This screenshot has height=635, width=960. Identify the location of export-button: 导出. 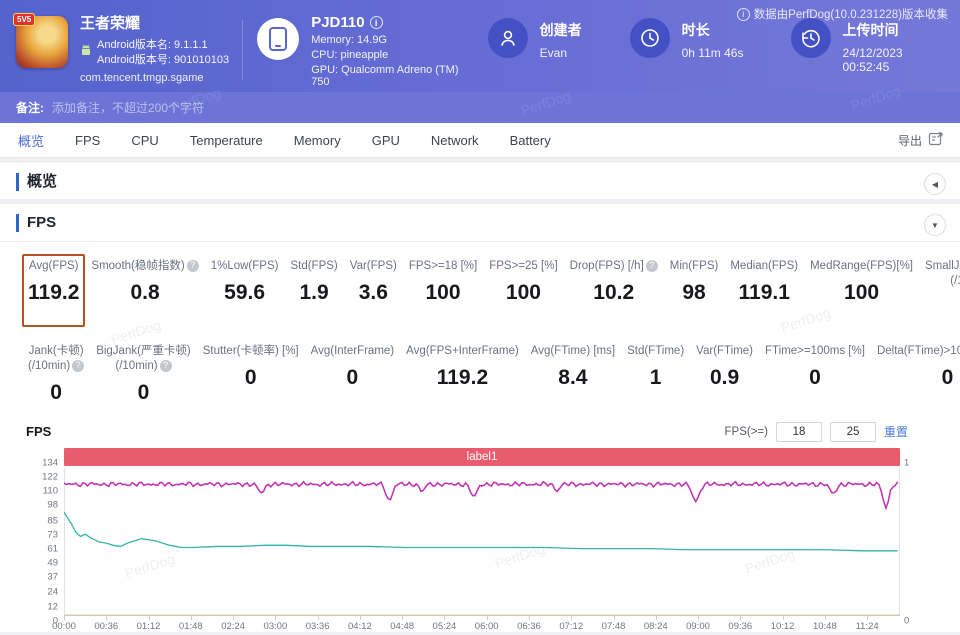
(921, 140).